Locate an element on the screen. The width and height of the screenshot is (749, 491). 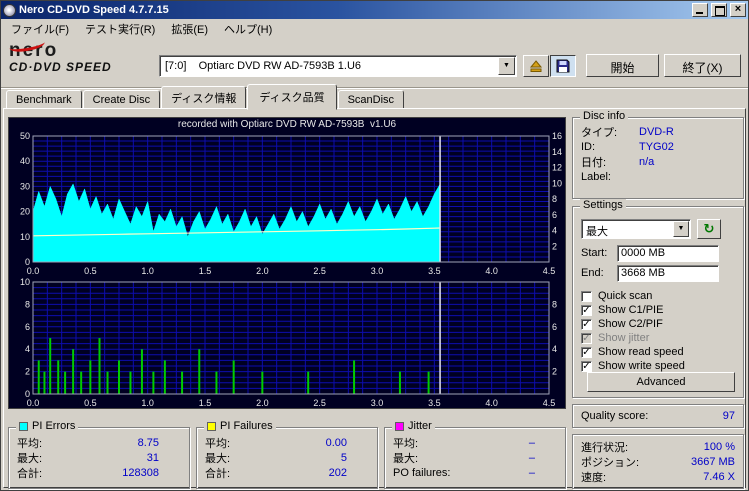
stat-row: 平均: 8.75 is located at coordinates (99, 442).